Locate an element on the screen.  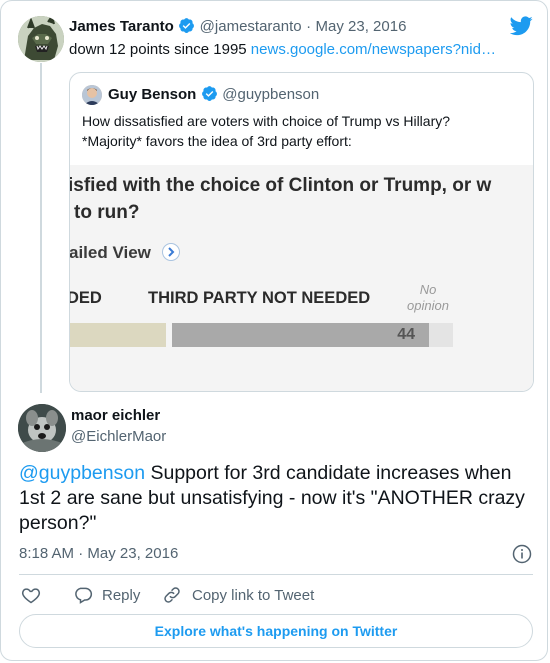
thread-line is located at coordinates (41, 228).